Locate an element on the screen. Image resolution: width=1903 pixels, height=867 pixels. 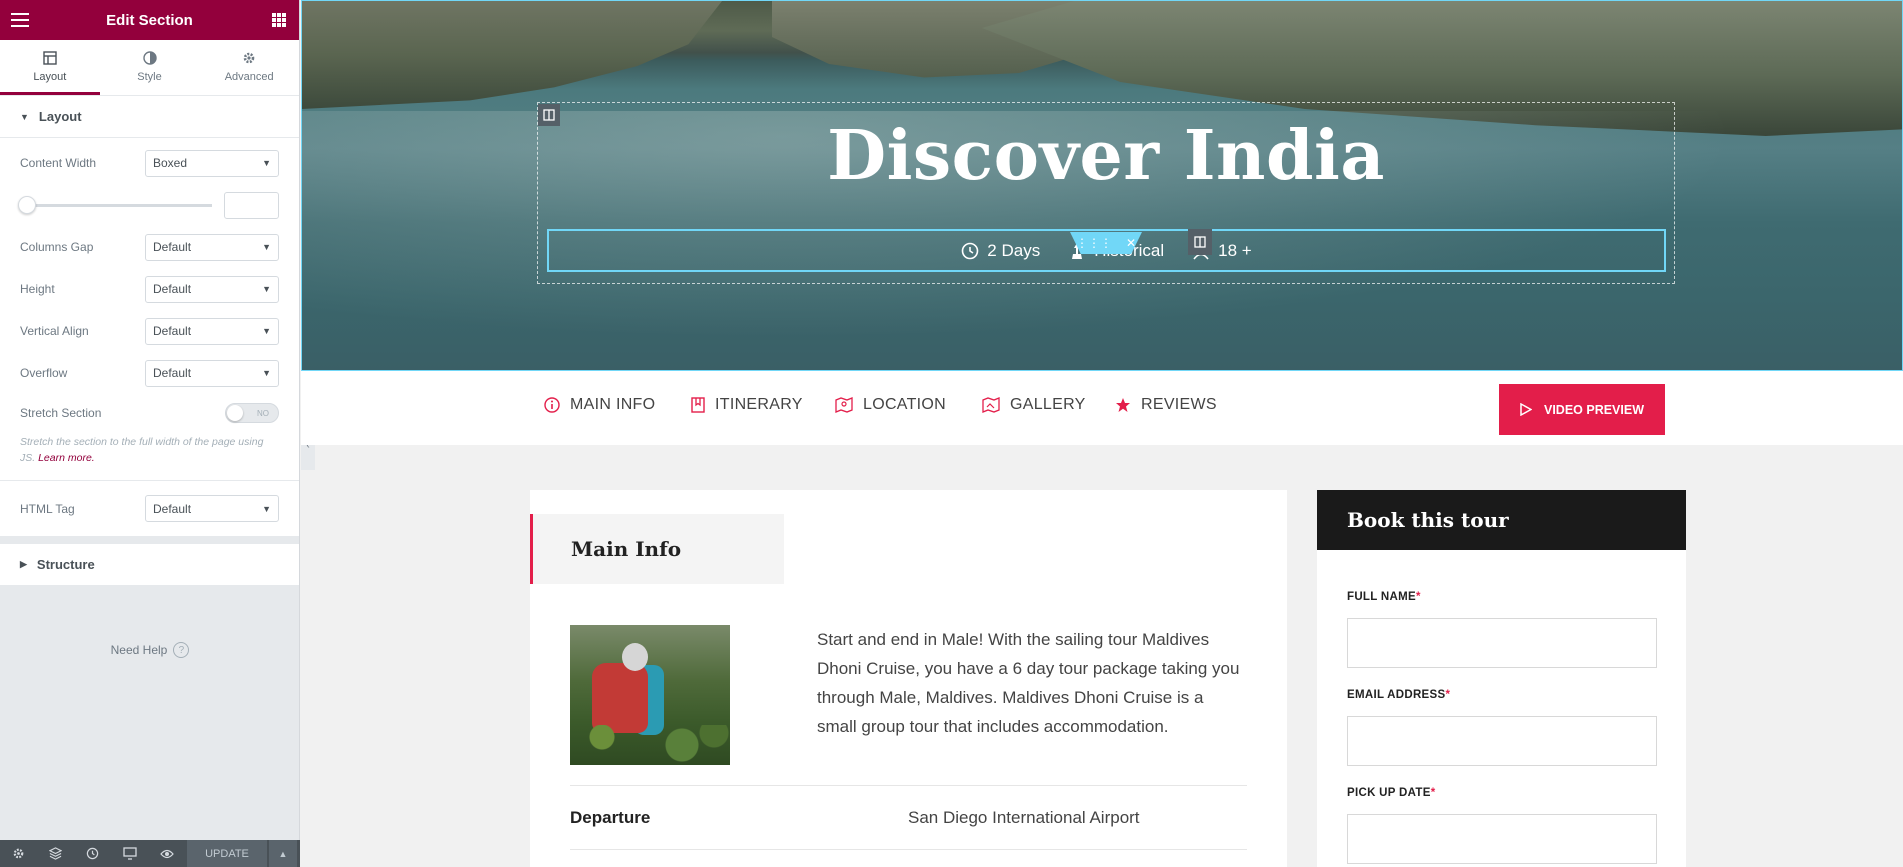
nav-reviews: REVIEWS is located at coordinates (1166, 405).